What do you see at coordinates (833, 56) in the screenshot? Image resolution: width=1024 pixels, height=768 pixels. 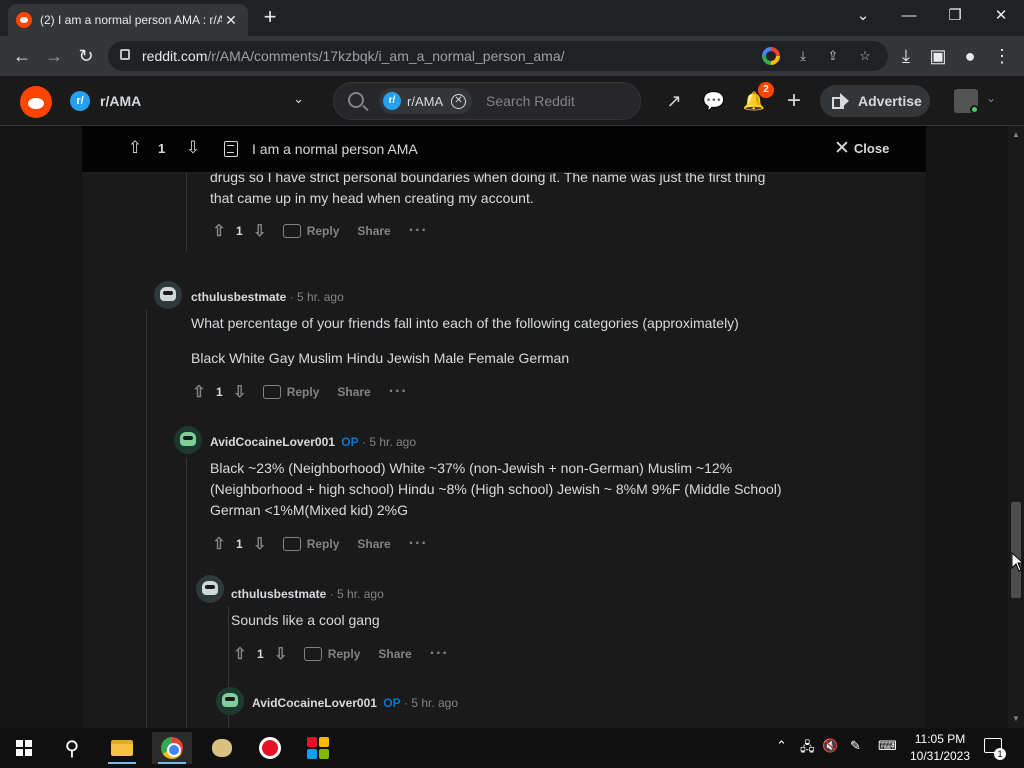 I see `share-icon: ⇪` at bounding box center [833, 56].